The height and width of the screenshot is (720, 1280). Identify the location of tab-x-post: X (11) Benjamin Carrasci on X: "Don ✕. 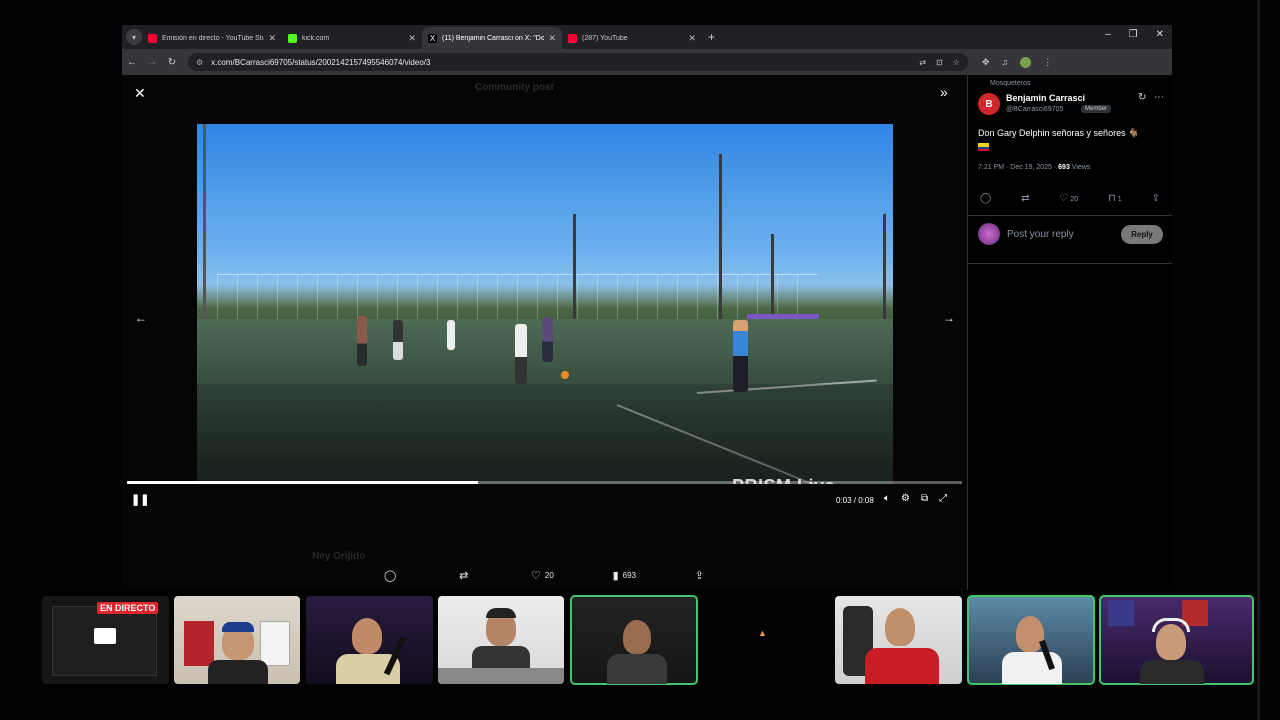
(492, 38).